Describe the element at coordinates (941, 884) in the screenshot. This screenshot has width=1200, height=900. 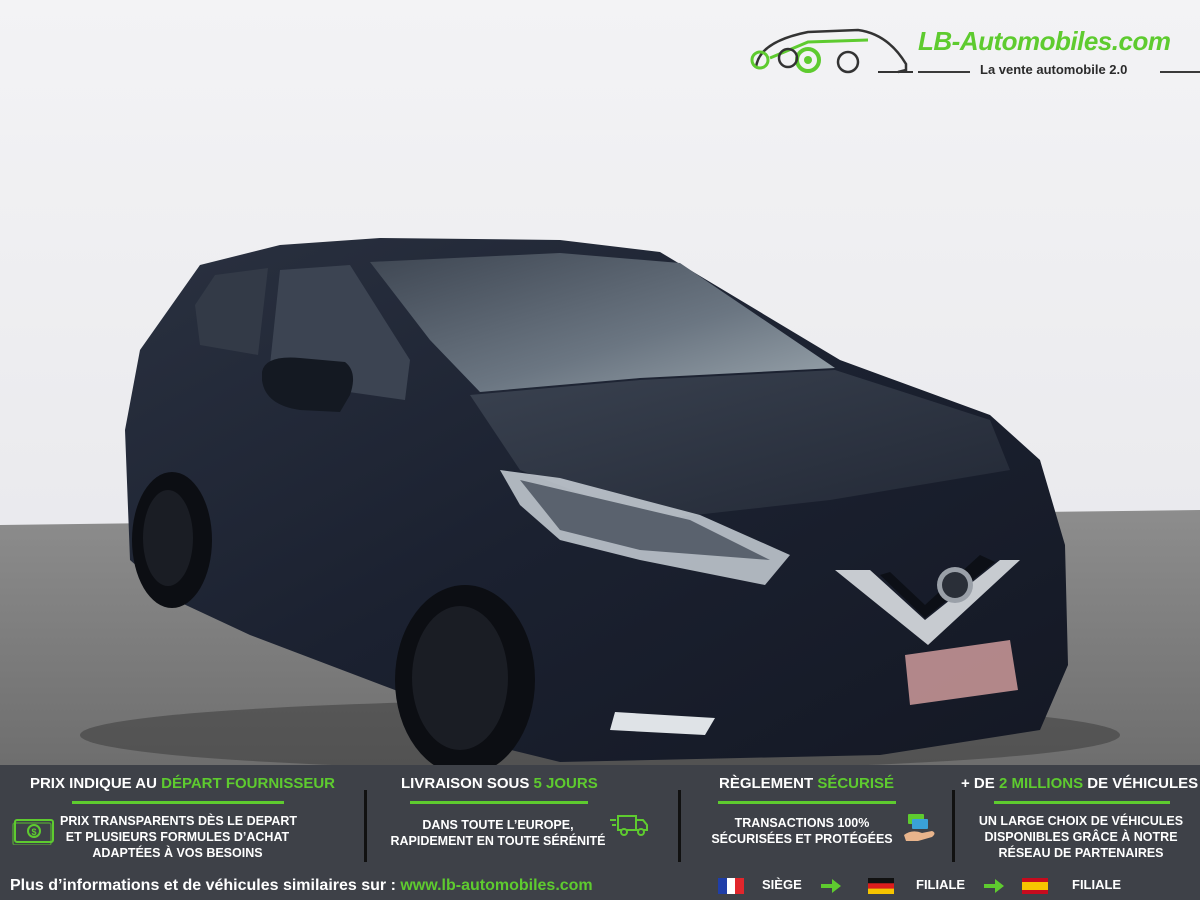
I see `location-label-filiale-de: FILIALE` at that location.